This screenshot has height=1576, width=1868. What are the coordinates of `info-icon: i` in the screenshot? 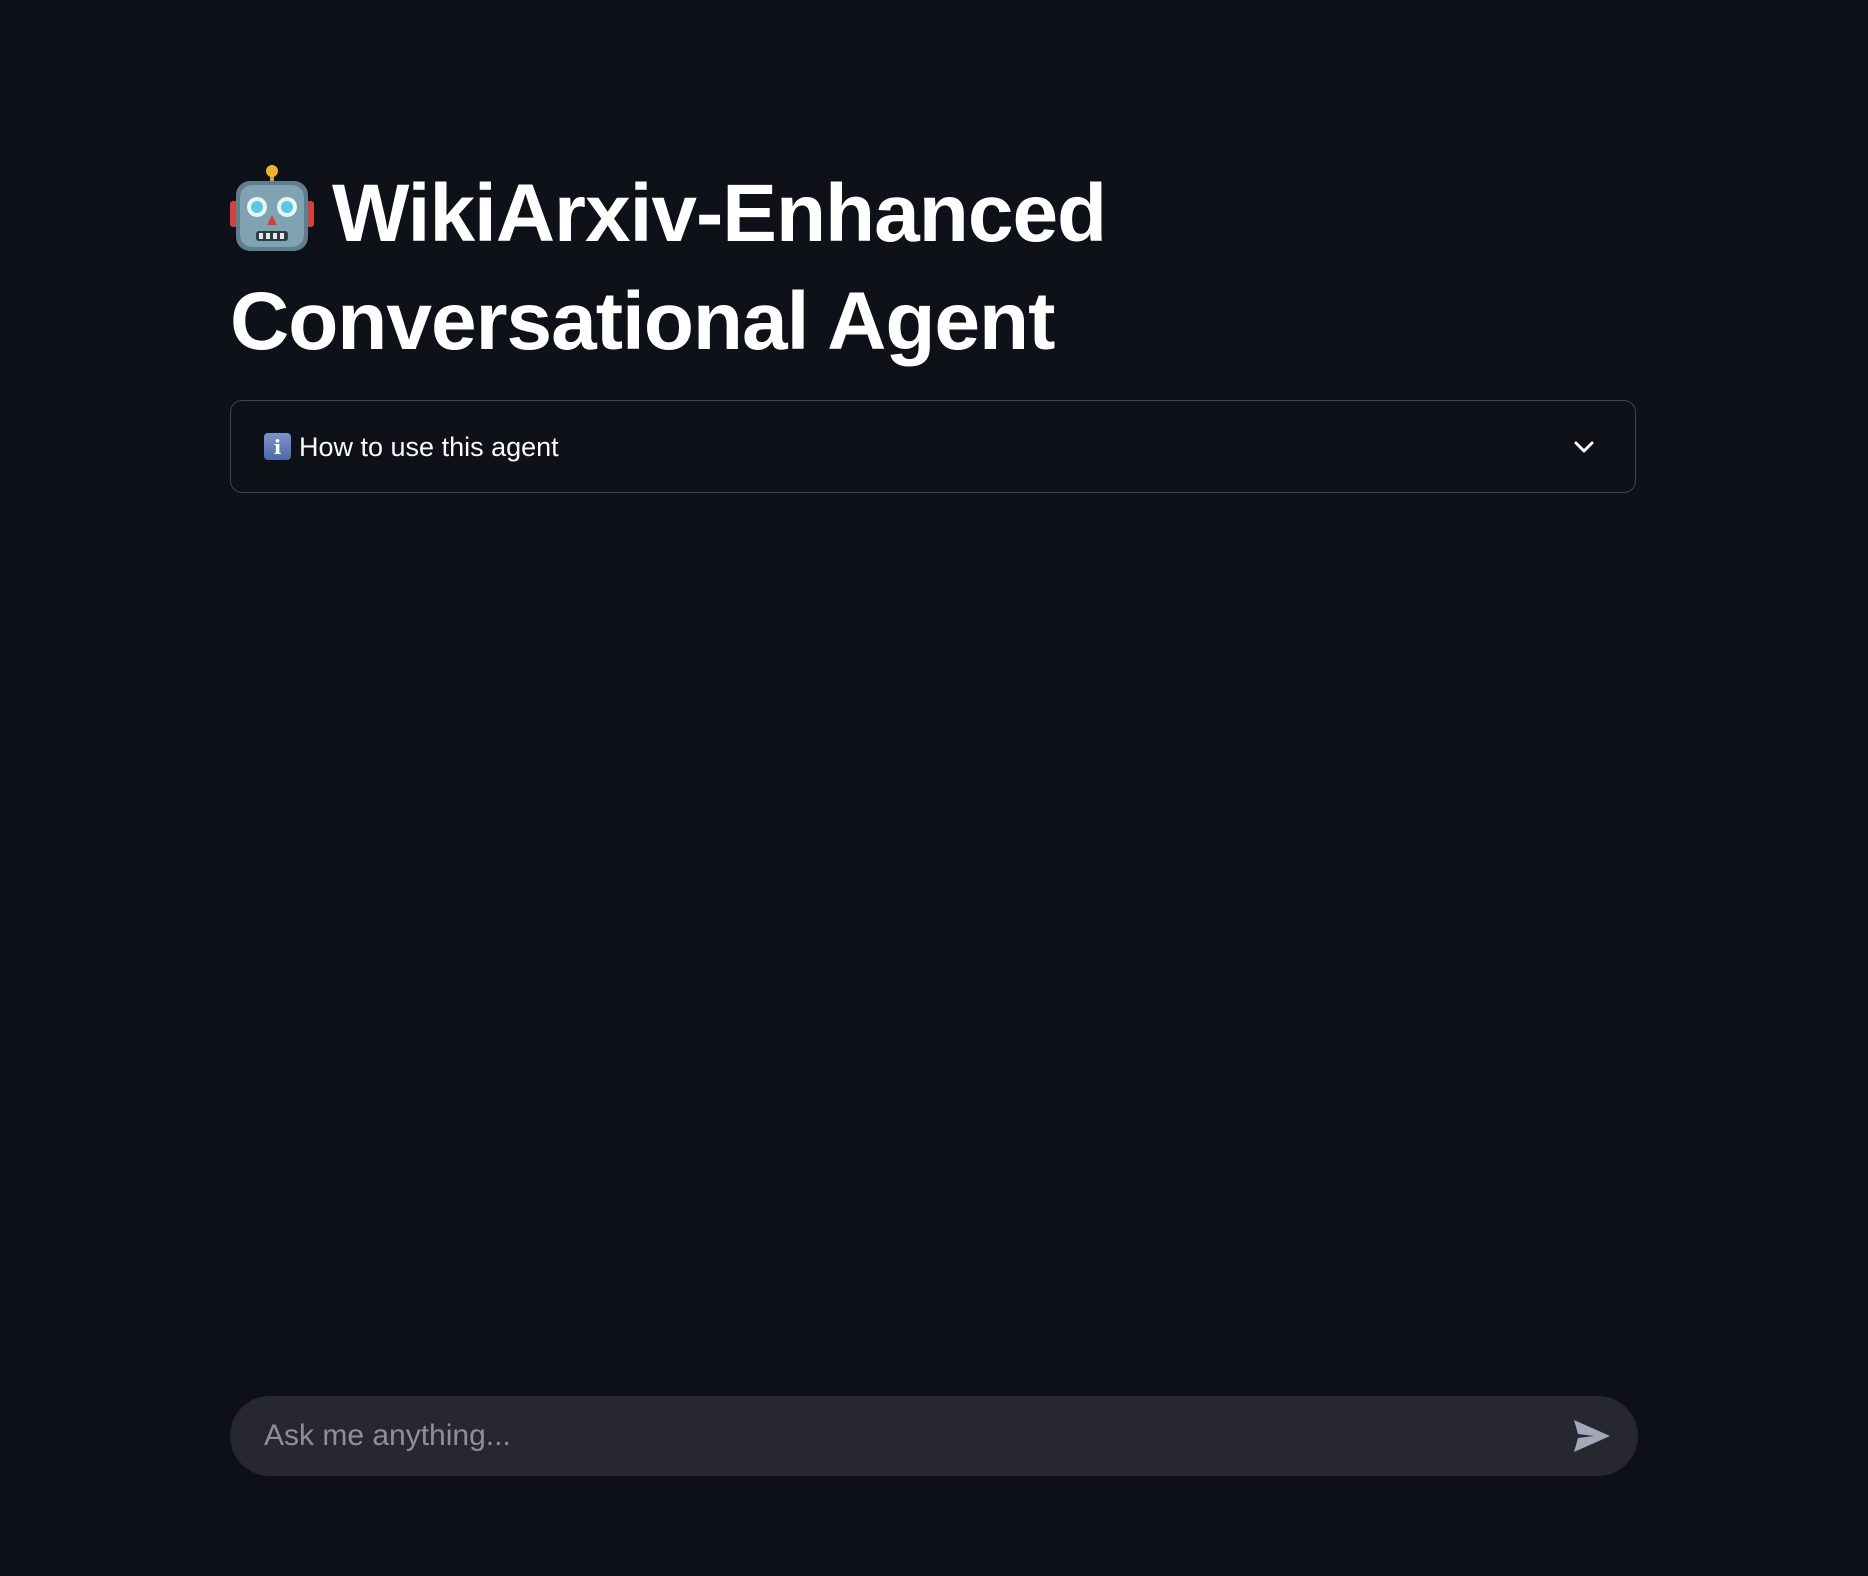 It's located at (277, 446).